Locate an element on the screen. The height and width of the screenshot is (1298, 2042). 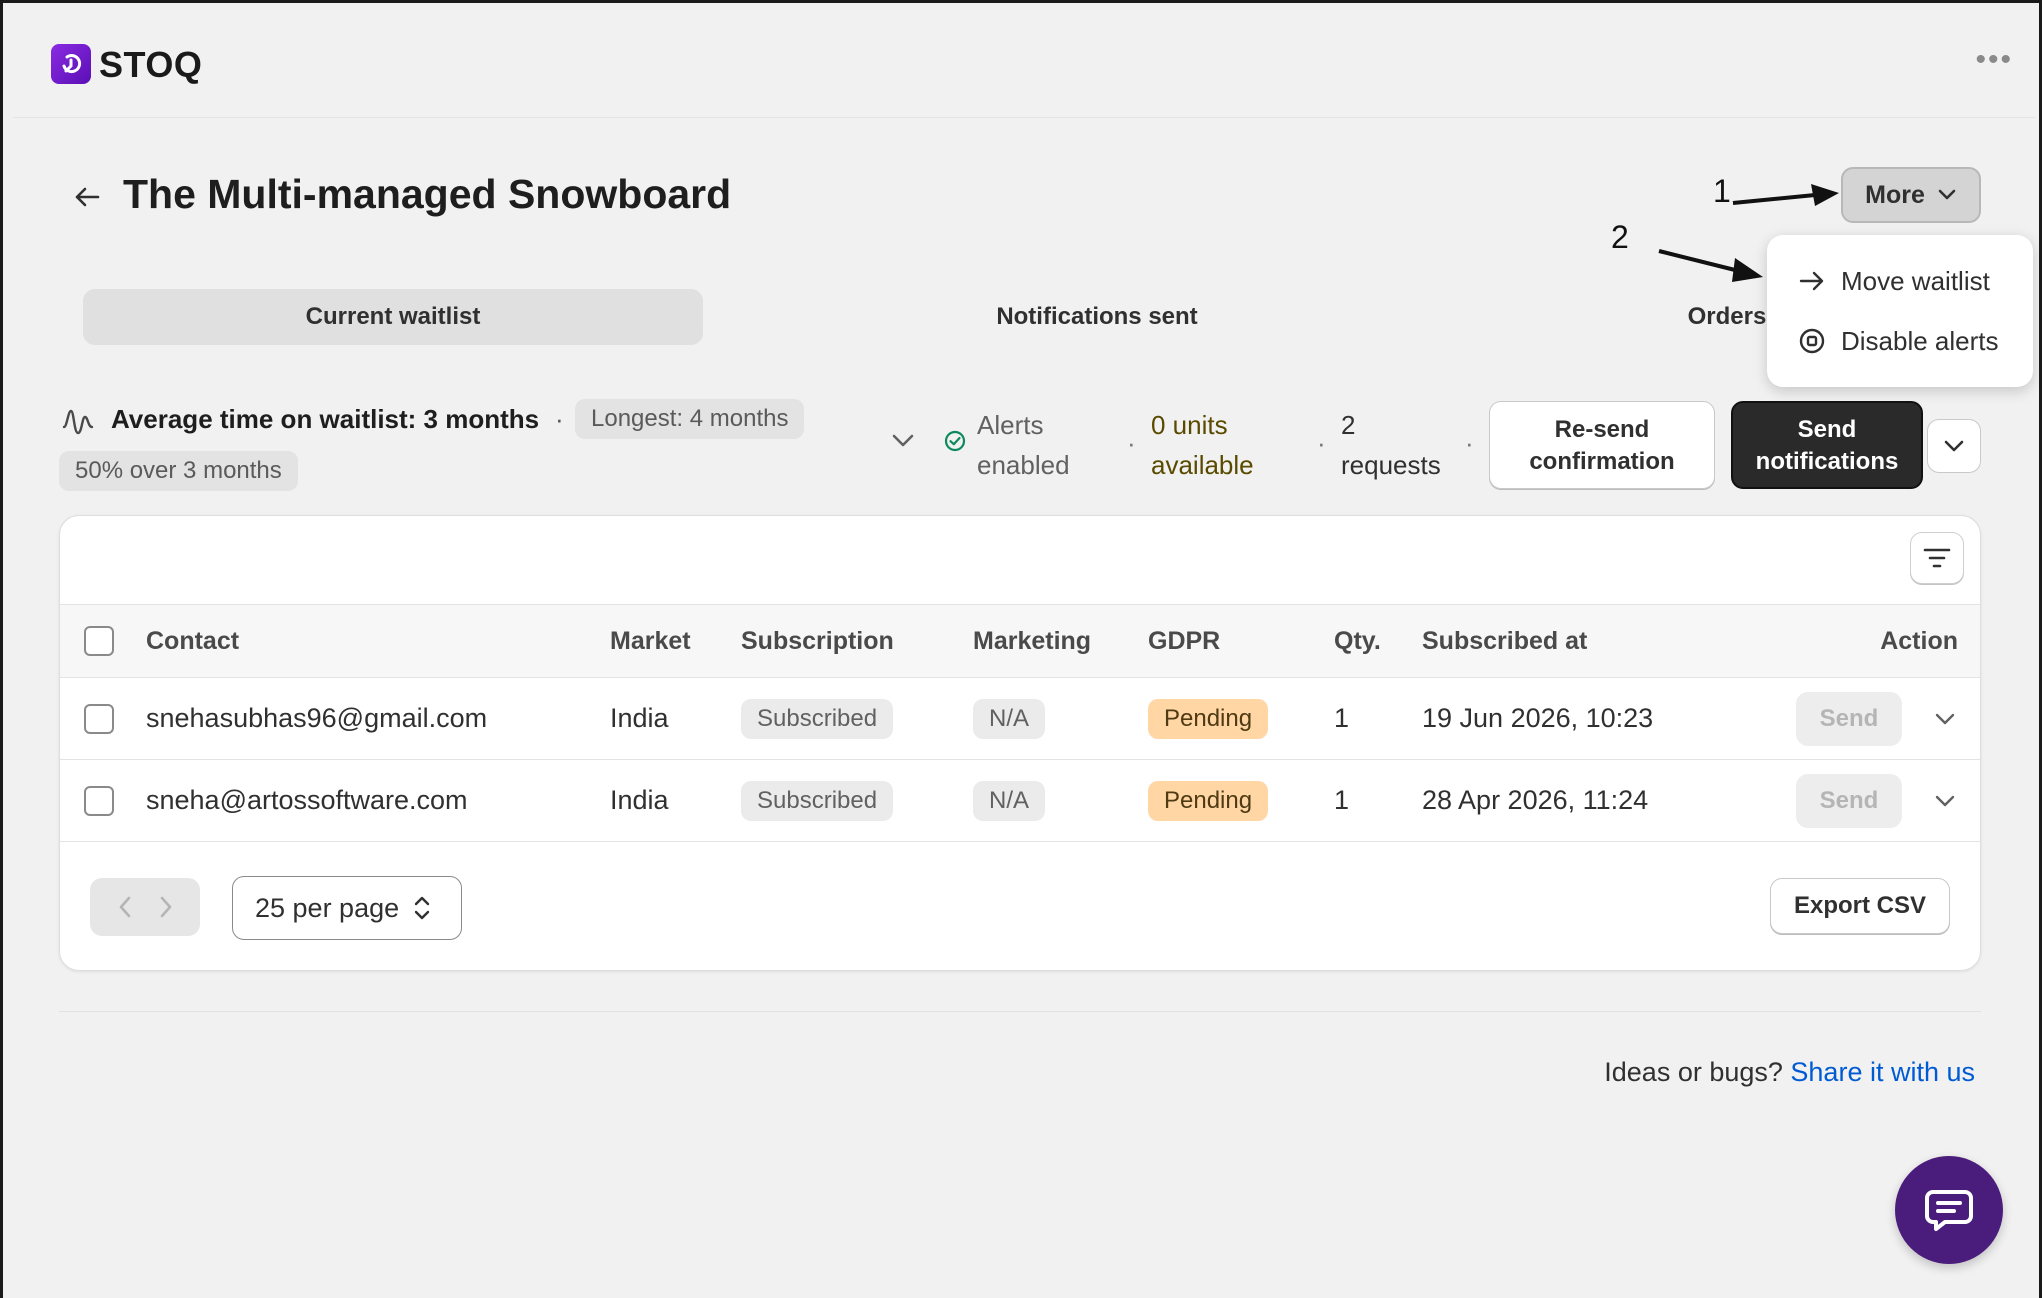
units-available-line: 0 units is located at coordinates (1189, 425).